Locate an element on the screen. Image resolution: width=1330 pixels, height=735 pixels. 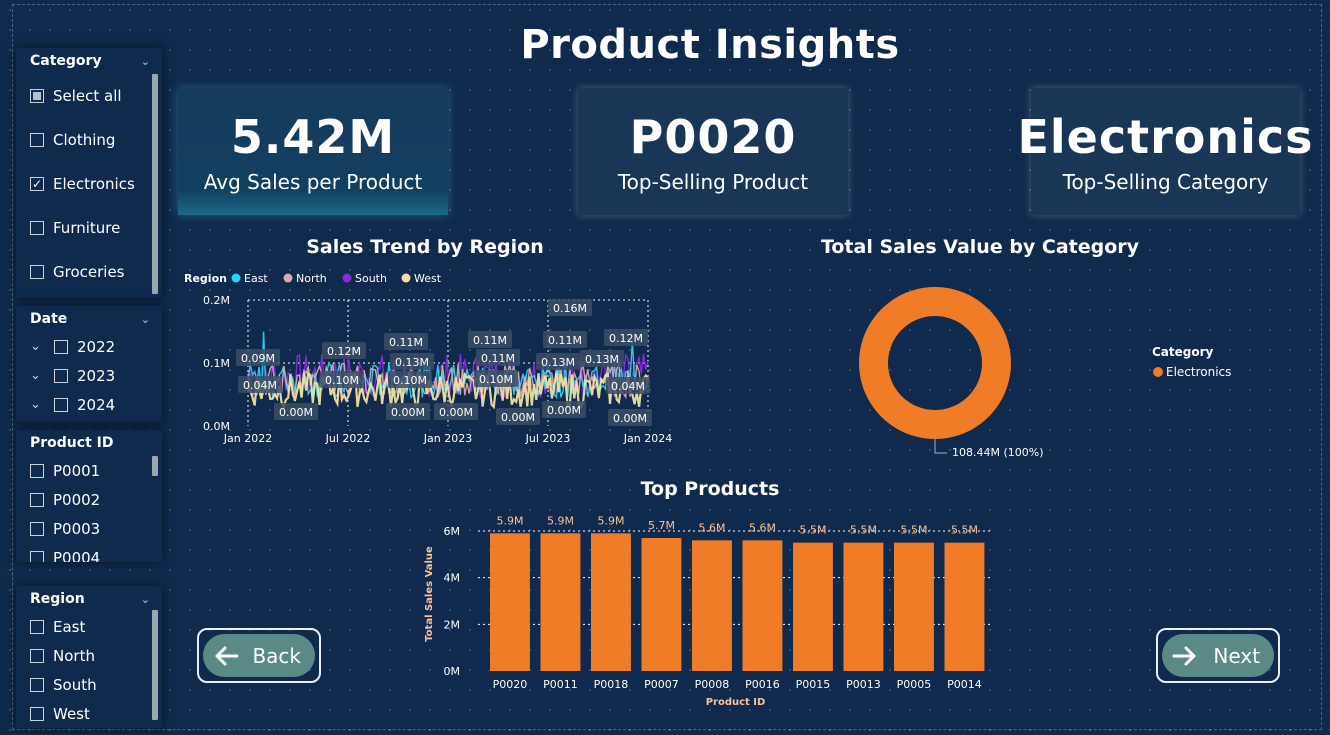
date-item-2024: ⌄ 2024 is located at coordinates (89, 404).